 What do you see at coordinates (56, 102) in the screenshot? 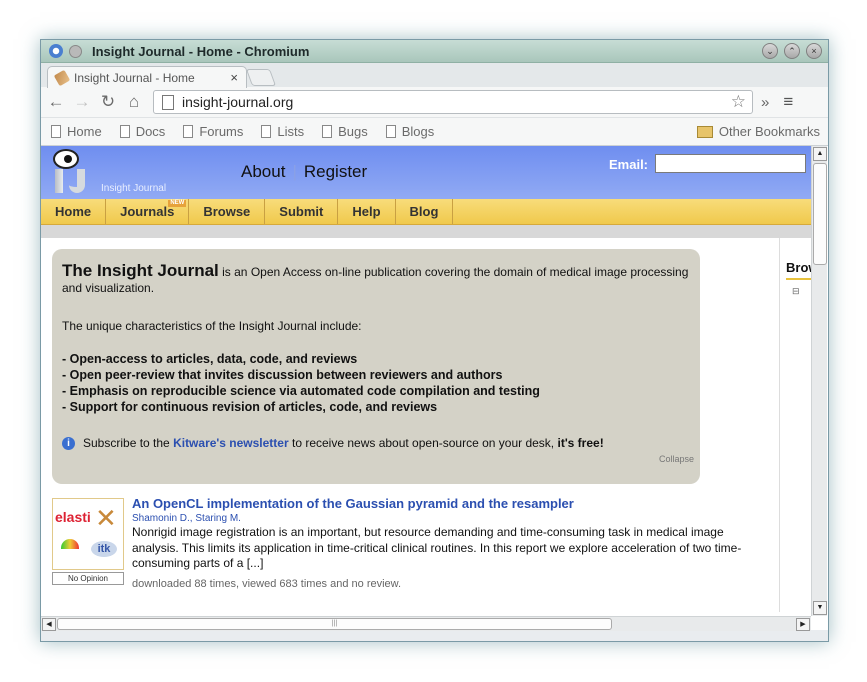
I see `back-button: ←` at bounding box center [56, 102].